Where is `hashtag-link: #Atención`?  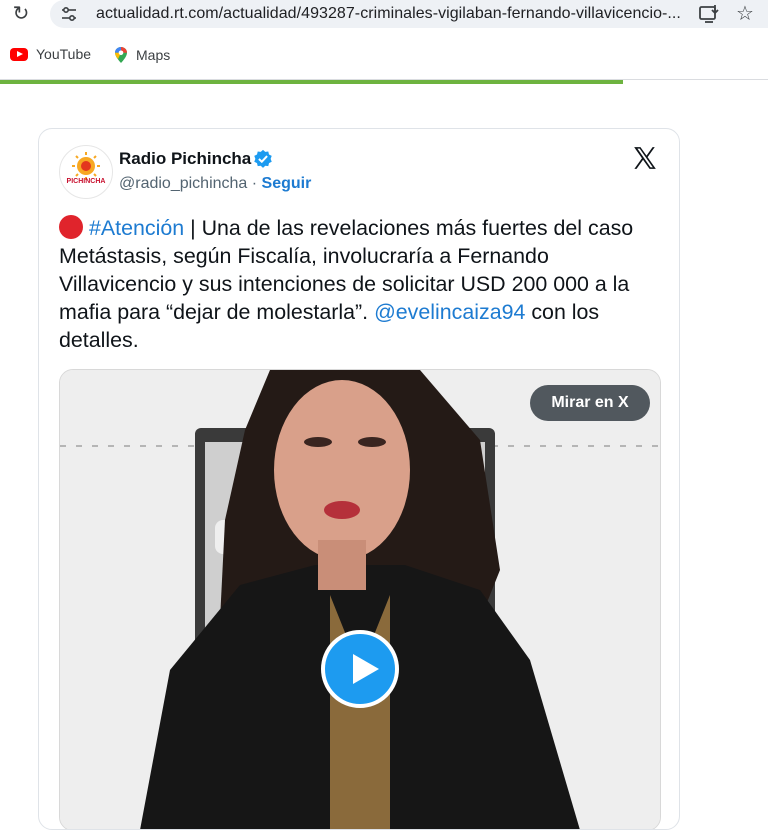 hashtag-link: #Atención is located at coordinates (136, 228).